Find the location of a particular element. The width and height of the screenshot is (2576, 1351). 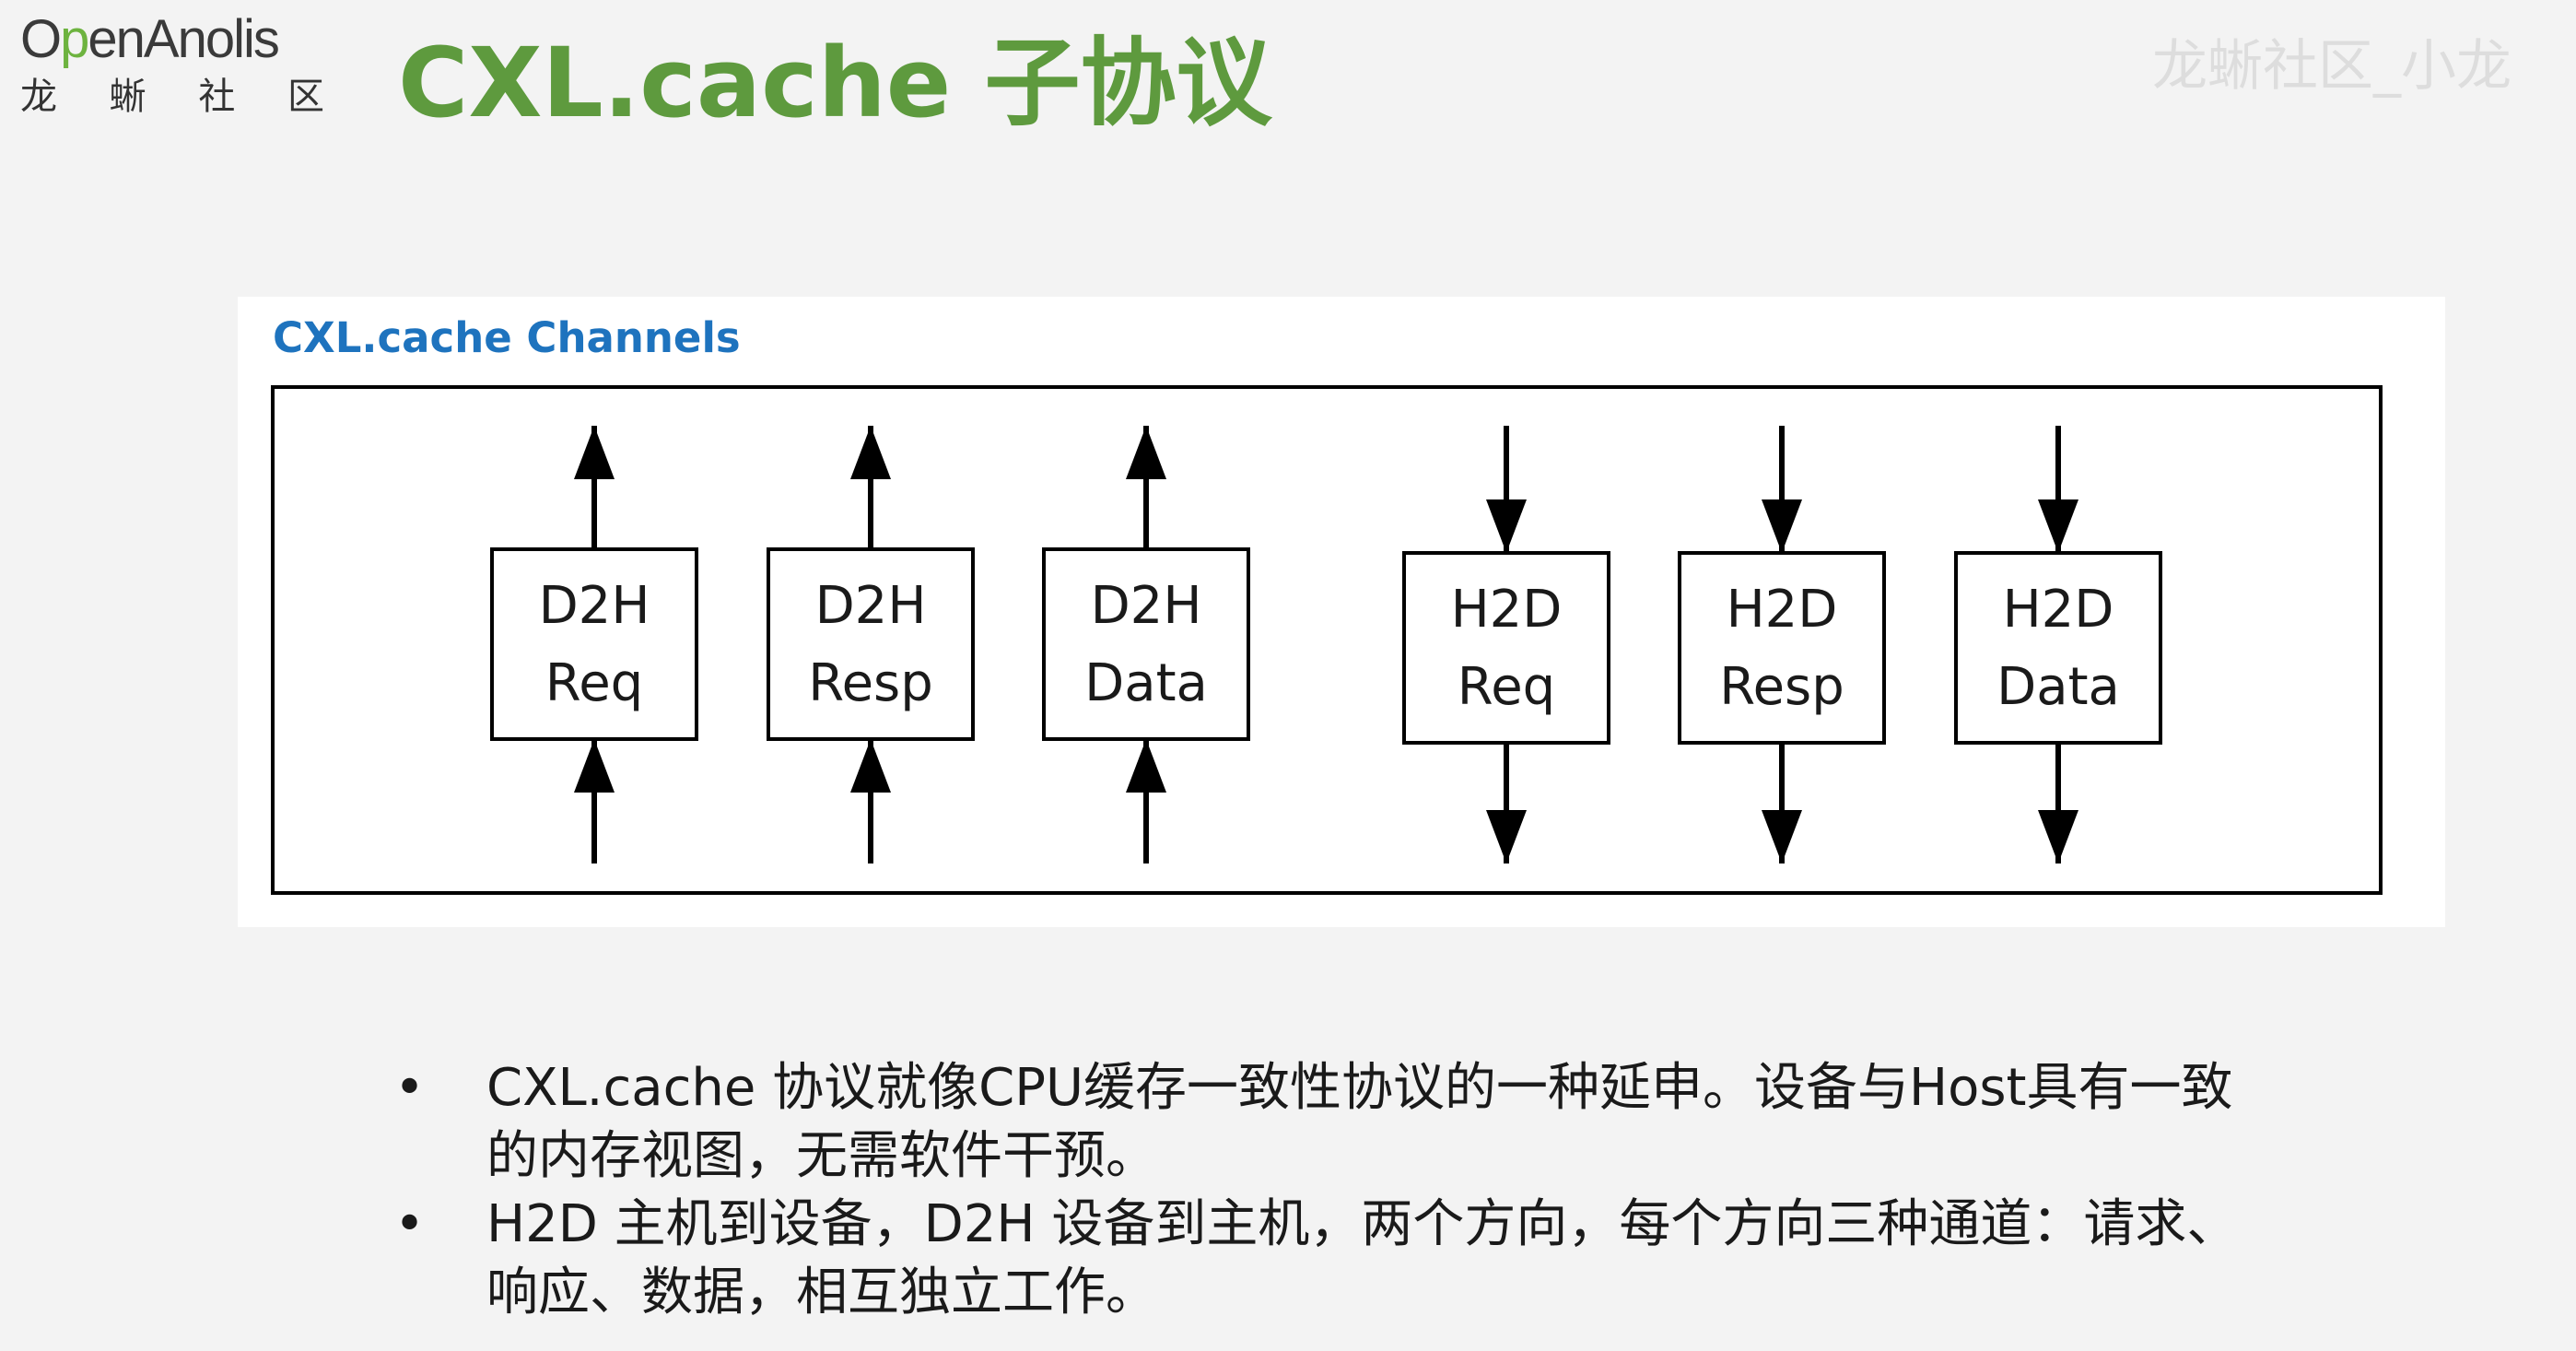

logo-char: 社 is located at coordinates (217, 97).